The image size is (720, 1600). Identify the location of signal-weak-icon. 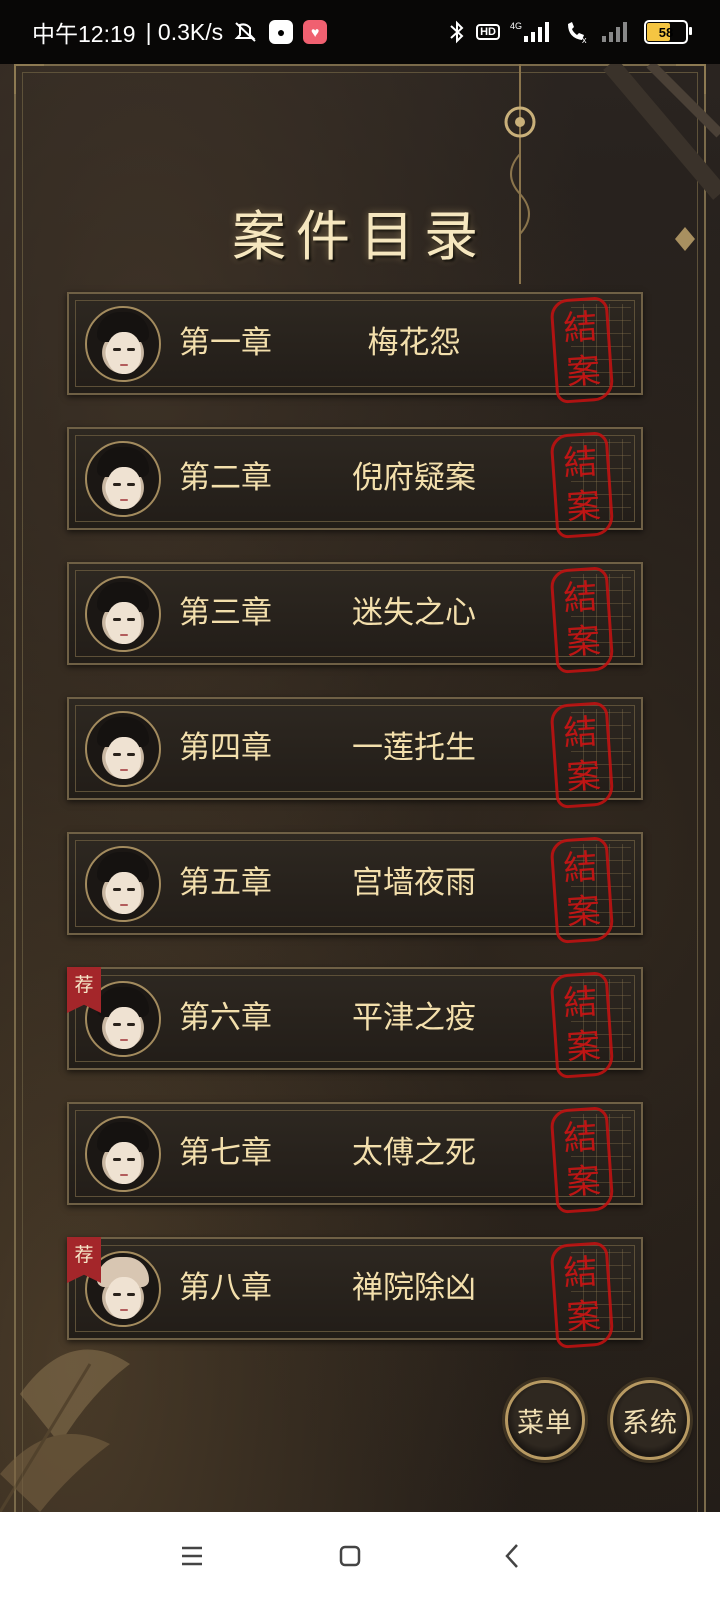
(617, 32).